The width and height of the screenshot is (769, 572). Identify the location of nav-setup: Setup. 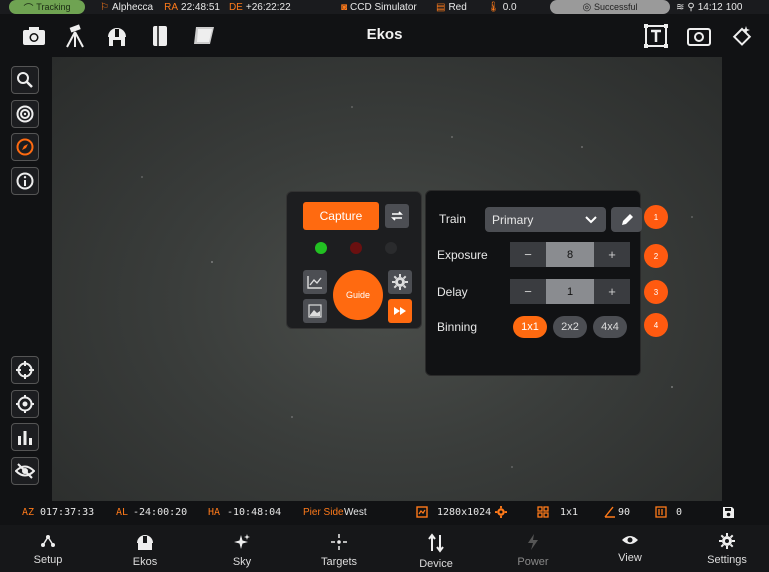
(48, 549).